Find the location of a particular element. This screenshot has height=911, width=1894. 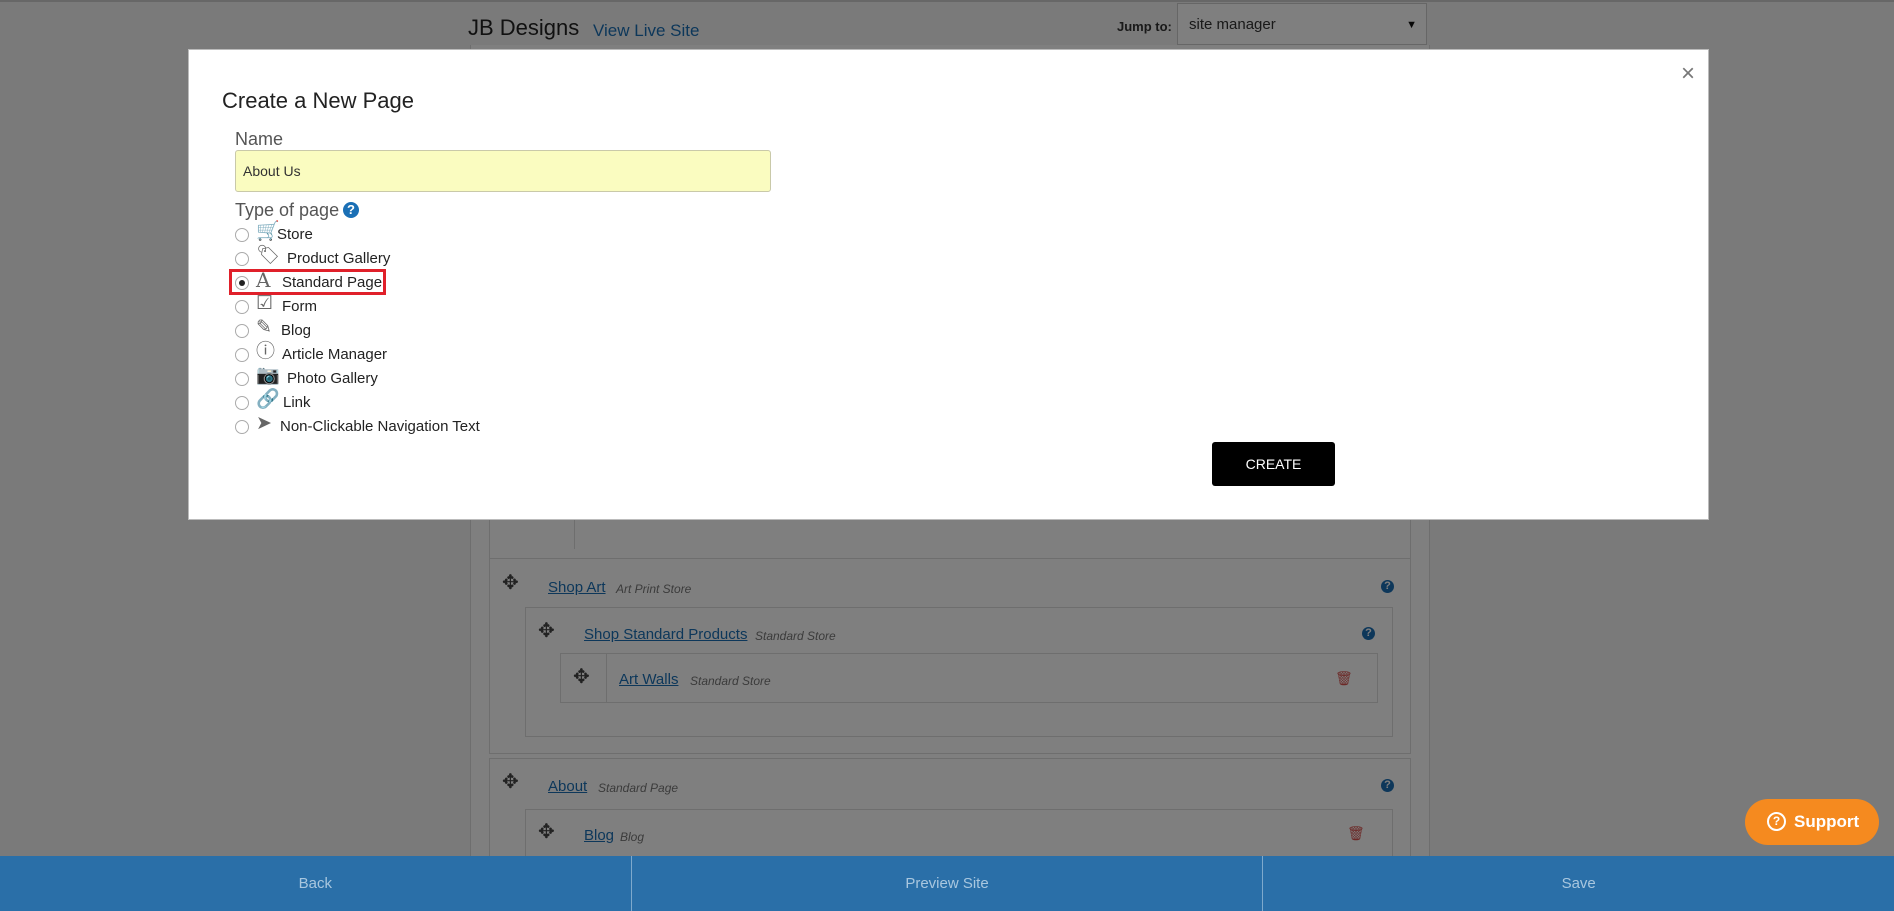

preview-site-button: Preview Site is located at coordinates (948, 883).